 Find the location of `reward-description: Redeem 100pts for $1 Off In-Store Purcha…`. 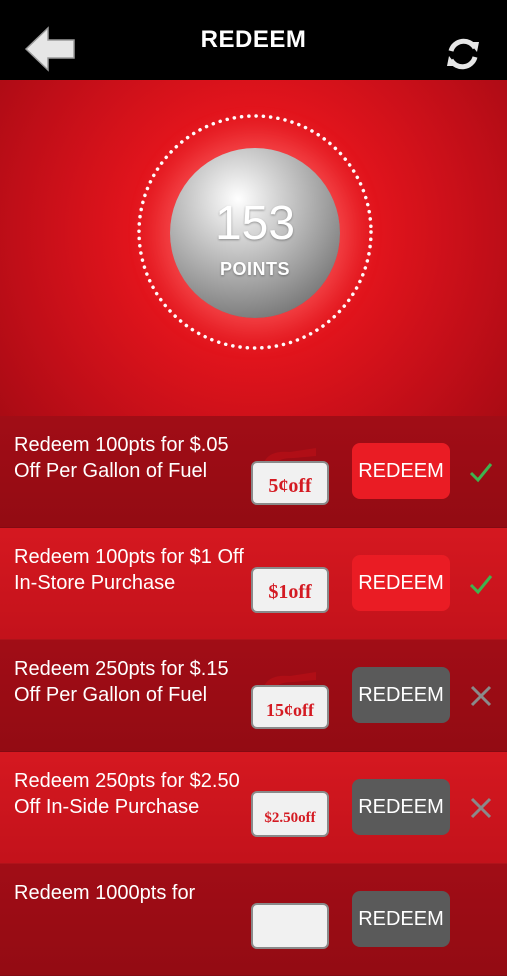

reward-description: Redeem 100pts for $1 Off In-Store Purcha… is located at coordinates (129, 570).